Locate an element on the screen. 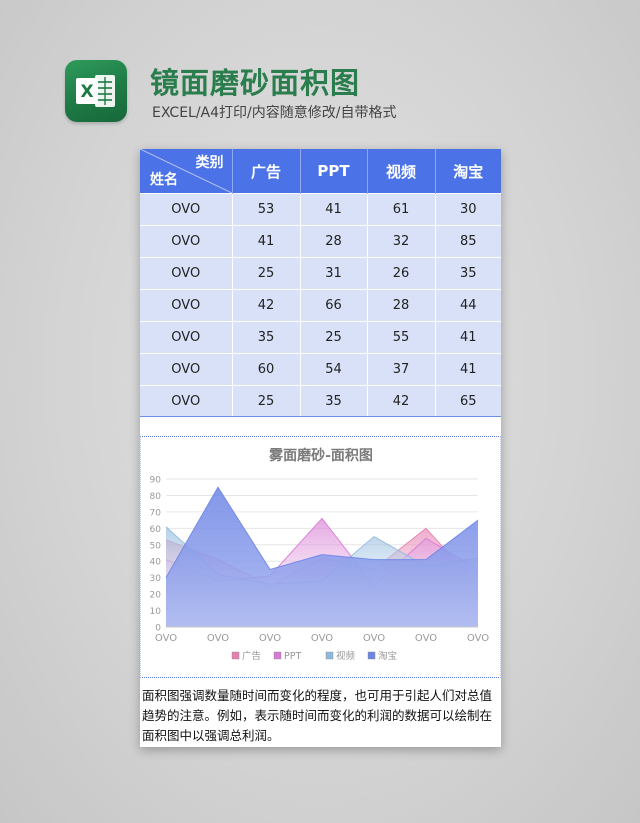  table-row: OVO 25 31 26 35 is located at coordinates (320, 273).